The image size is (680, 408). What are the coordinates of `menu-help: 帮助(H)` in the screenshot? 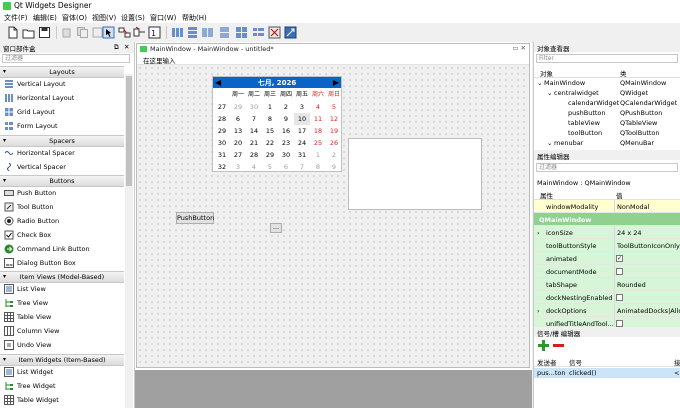 It's located at (194, 18).